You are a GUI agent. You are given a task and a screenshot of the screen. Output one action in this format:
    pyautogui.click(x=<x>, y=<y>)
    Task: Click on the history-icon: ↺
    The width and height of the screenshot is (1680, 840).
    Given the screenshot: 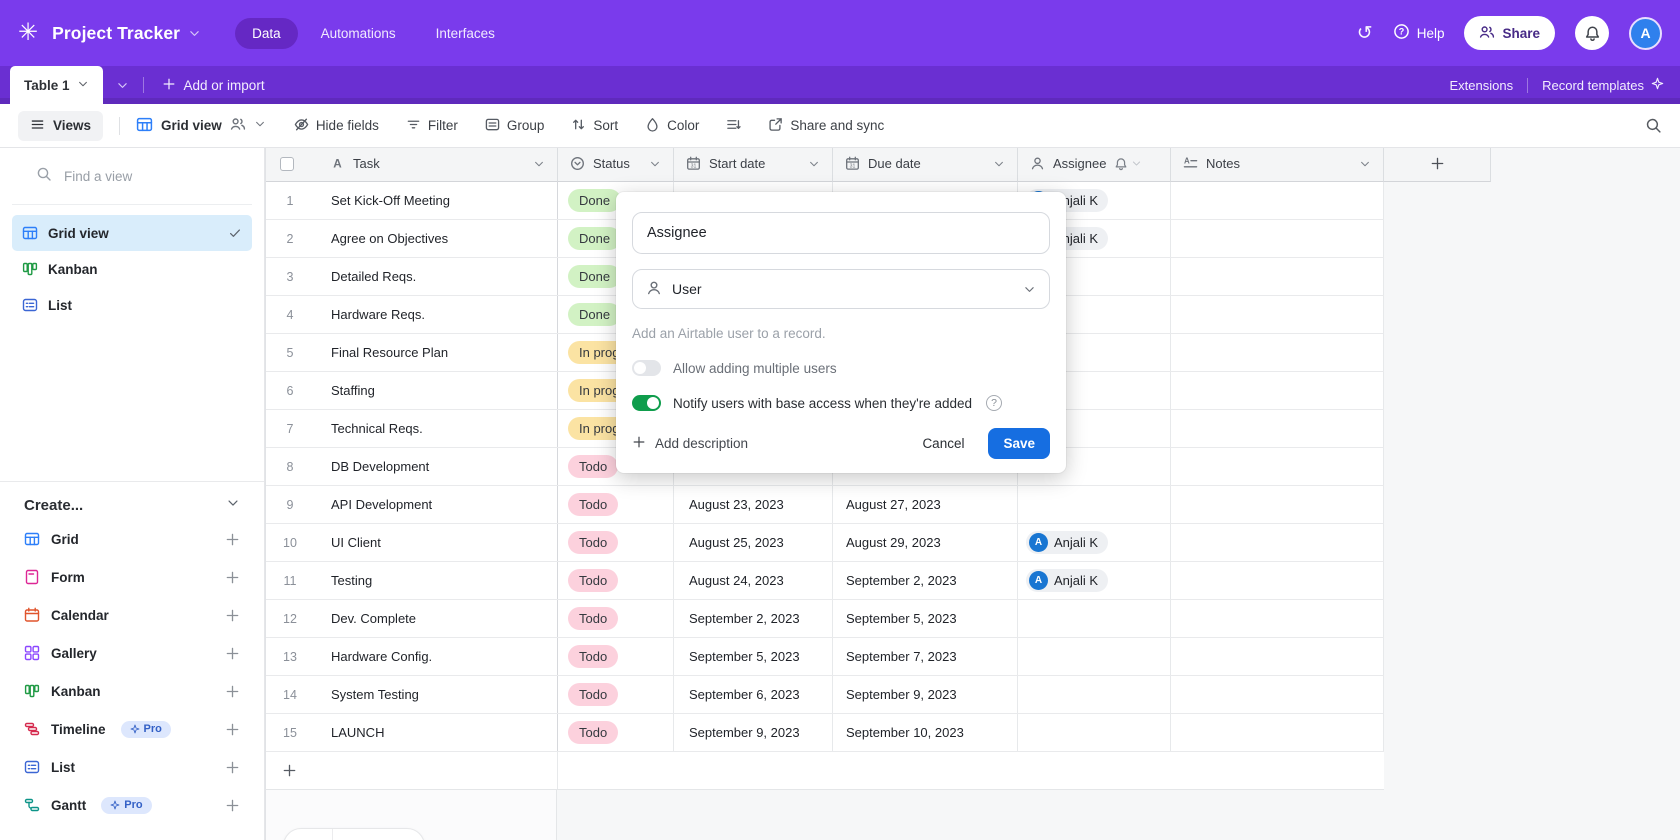 What is the action you would take?
    pyautogui.click(x=1365, y=33)
    